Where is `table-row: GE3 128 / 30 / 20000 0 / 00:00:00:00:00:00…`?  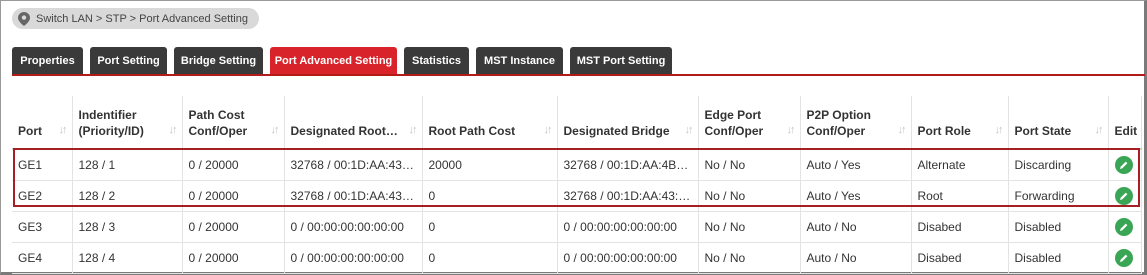
table-row: GE3 128 / 30 / 20000 0 / 00:00:00:00:00:00… is located at coordinates (577, 227).